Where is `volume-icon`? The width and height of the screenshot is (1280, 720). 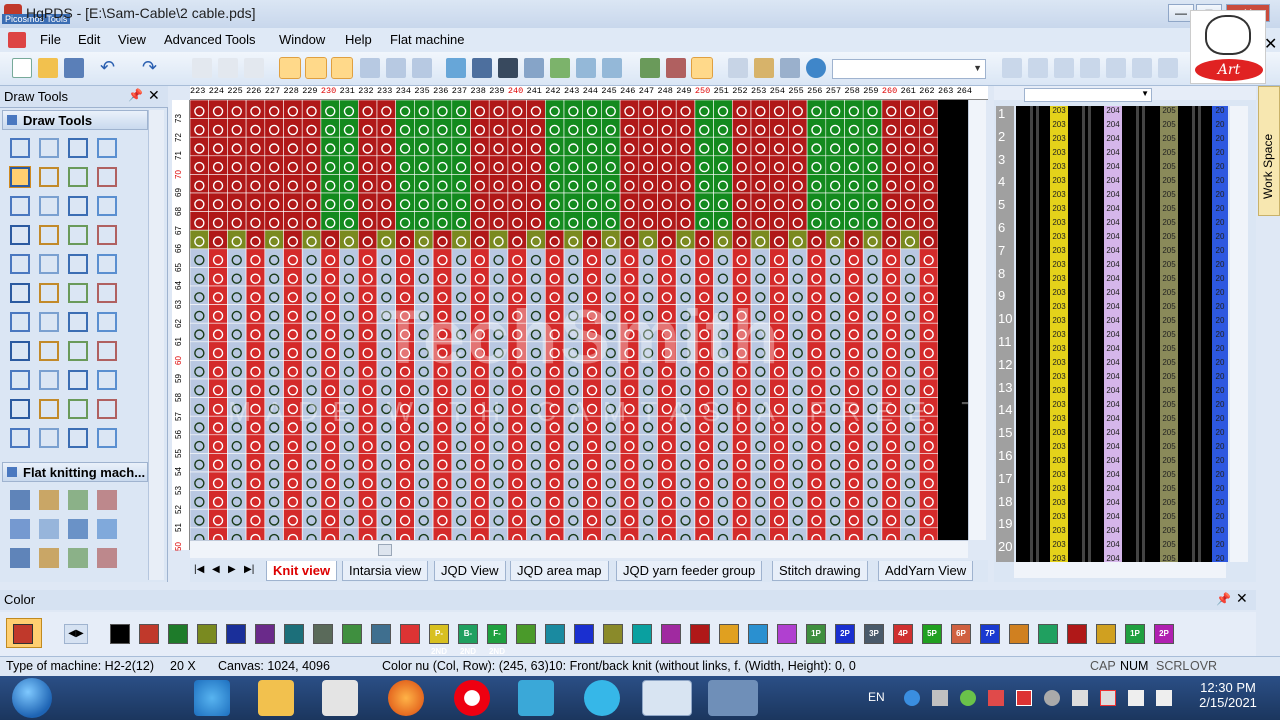 volume-icon is located at coordinates (940, 698).